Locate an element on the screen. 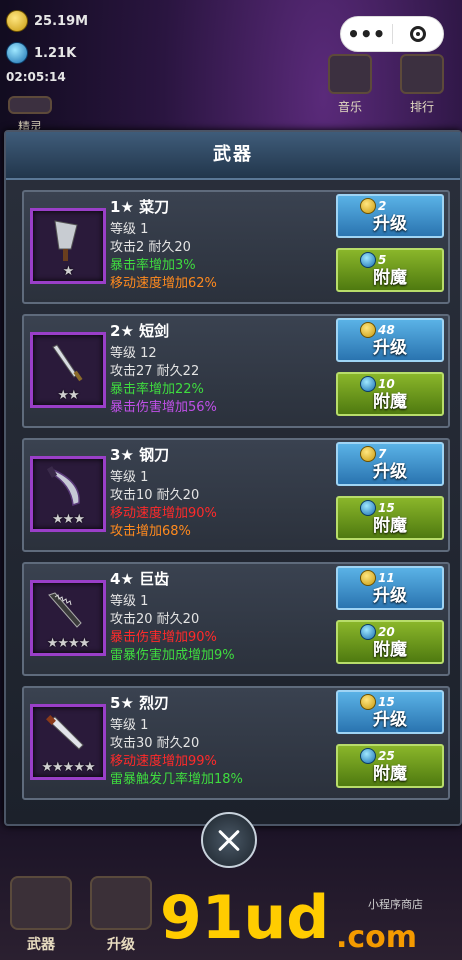 Image resolution: width=462 pixels, height=960 pixels. anvil-icon is located at coordinates (41, 903).